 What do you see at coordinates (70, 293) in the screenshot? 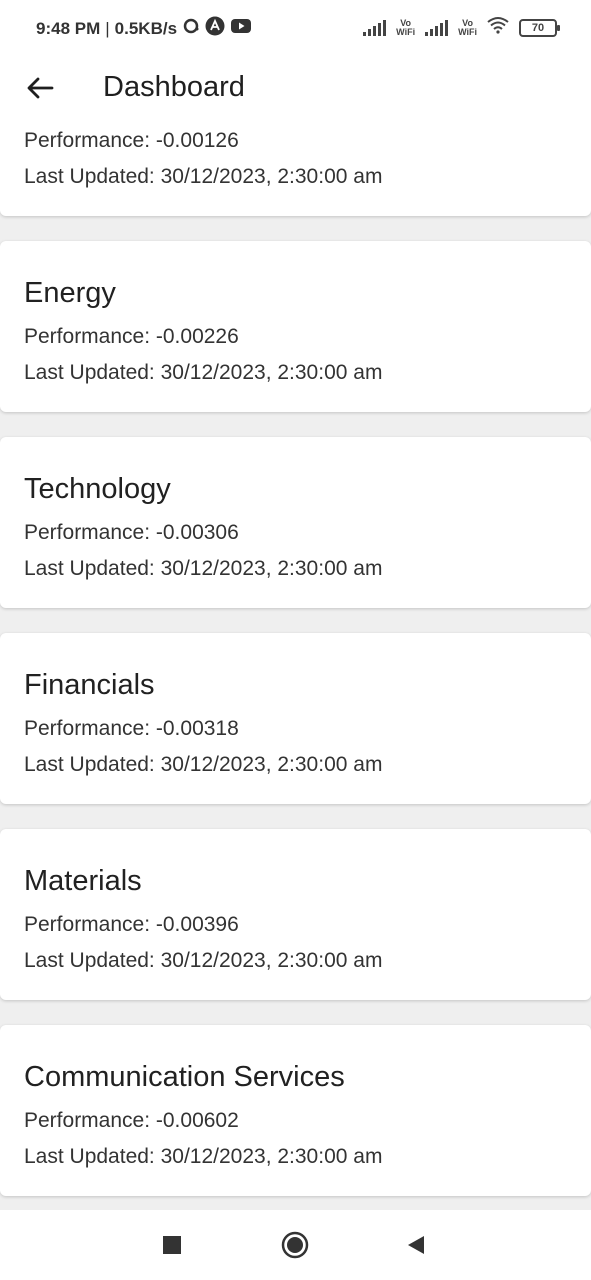
I see `sector-title: Energy` at bounding box center [70, 293].